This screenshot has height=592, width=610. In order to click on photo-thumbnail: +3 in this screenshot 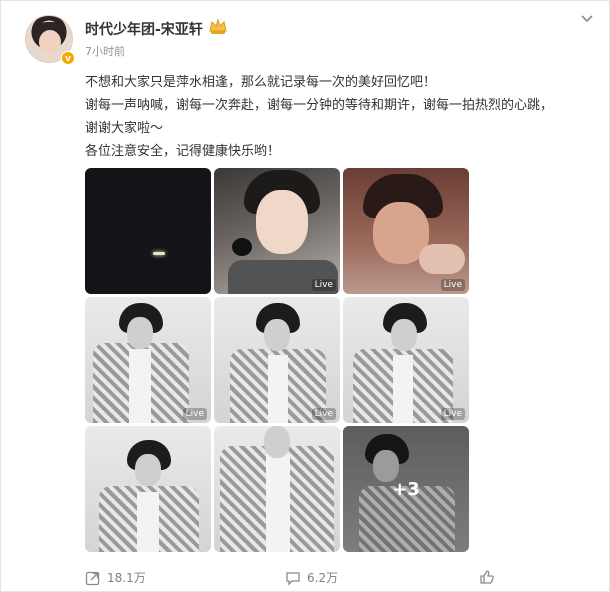, I will do `click(406, 489)`.